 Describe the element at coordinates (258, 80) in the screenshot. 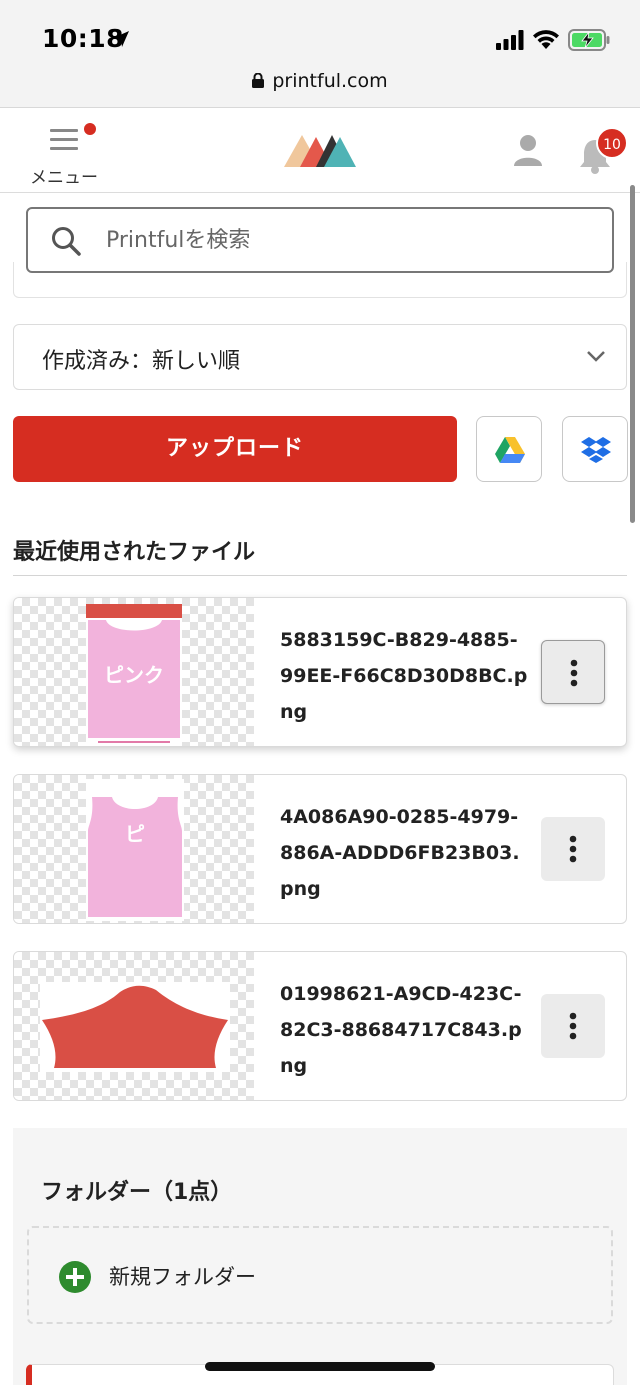

I see `lock-icon` at that location.